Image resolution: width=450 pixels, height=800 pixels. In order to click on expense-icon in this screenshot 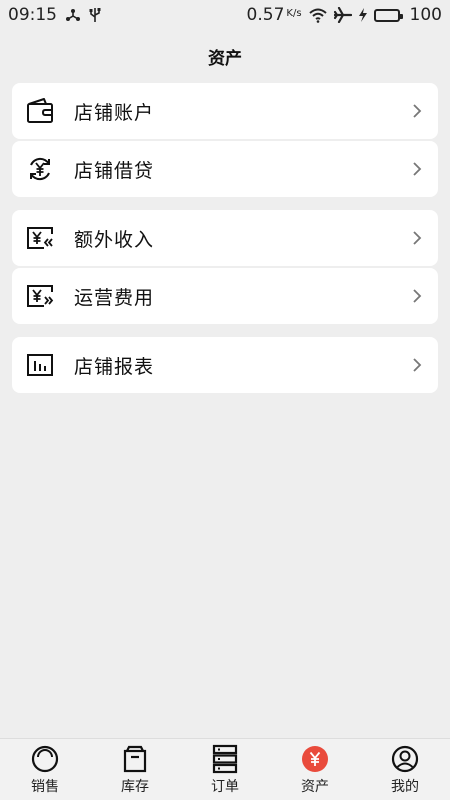, I will do `click(40, 296)`.